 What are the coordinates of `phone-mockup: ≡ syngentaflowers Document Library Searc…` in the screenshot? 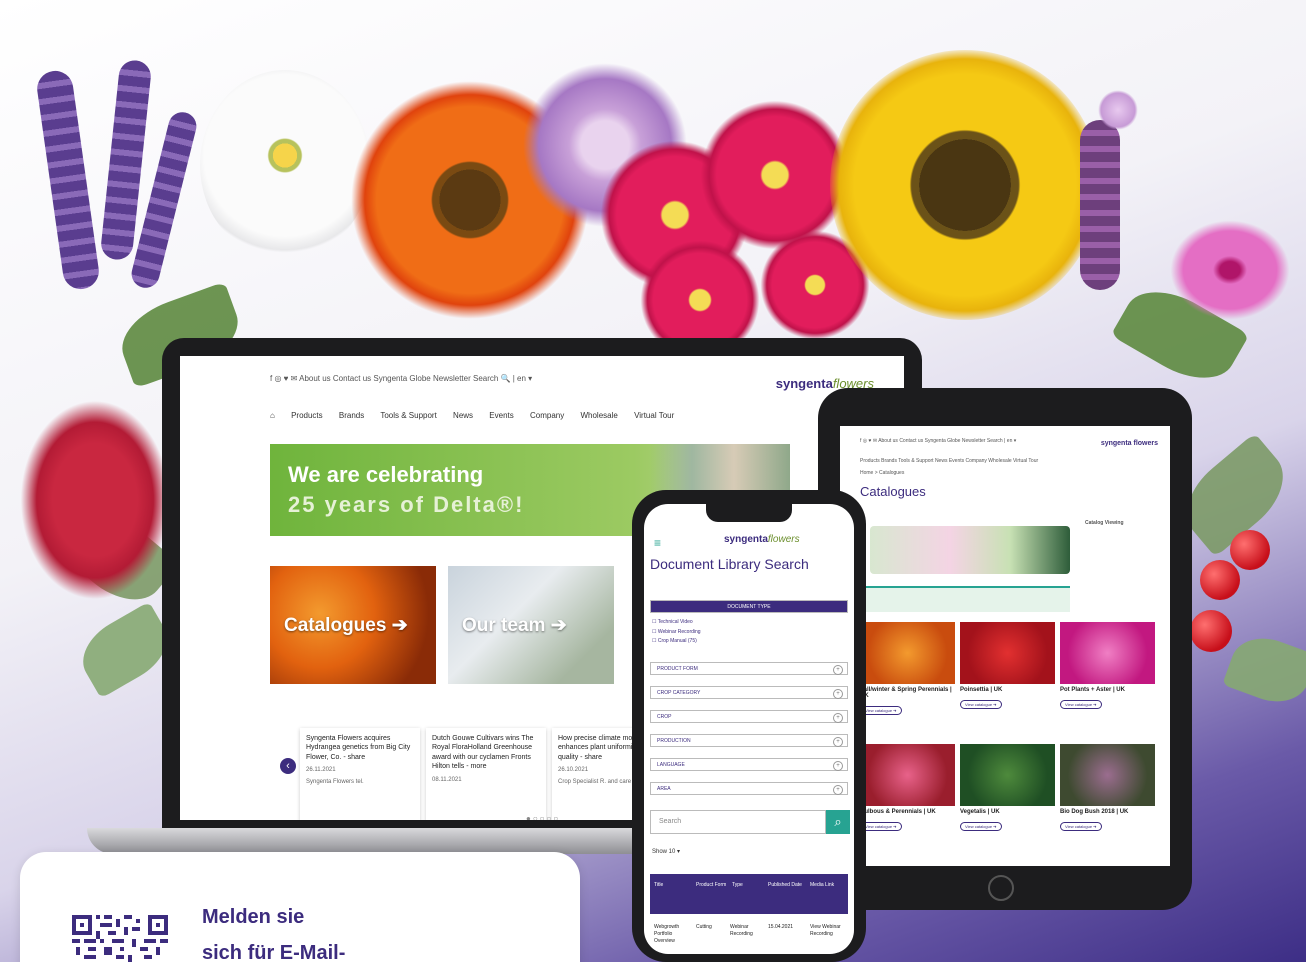 It's located at (749, 726).